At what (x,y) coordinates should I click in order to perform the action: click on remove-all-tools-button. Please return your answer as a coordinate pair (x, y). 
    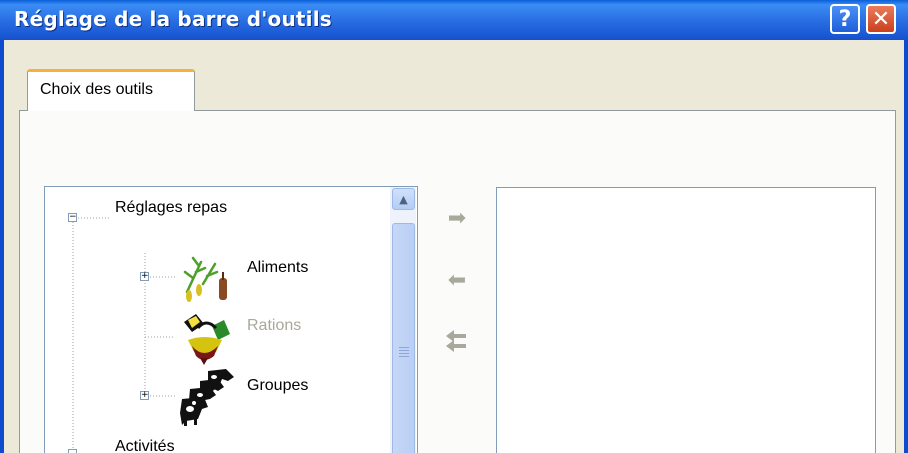
    Looking at the image, I should click on (457, 341).